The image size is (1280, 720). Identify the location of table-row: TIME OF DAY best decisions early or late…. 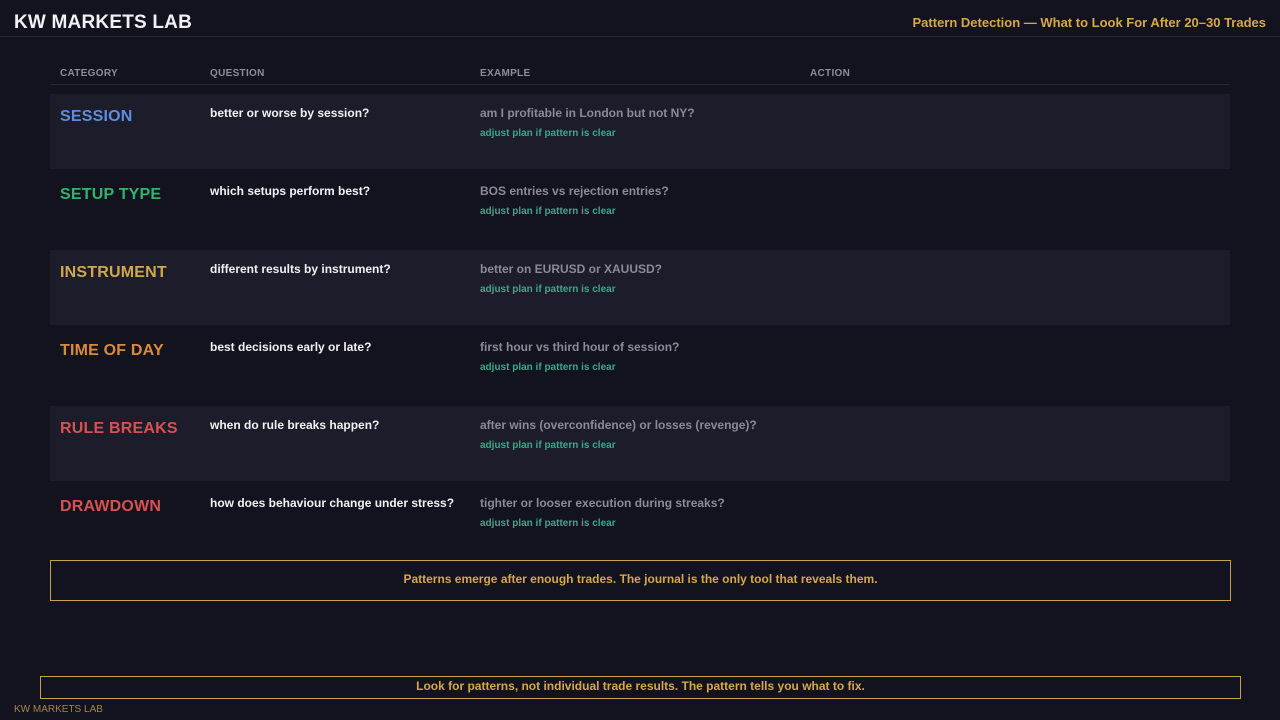
(640, 365).